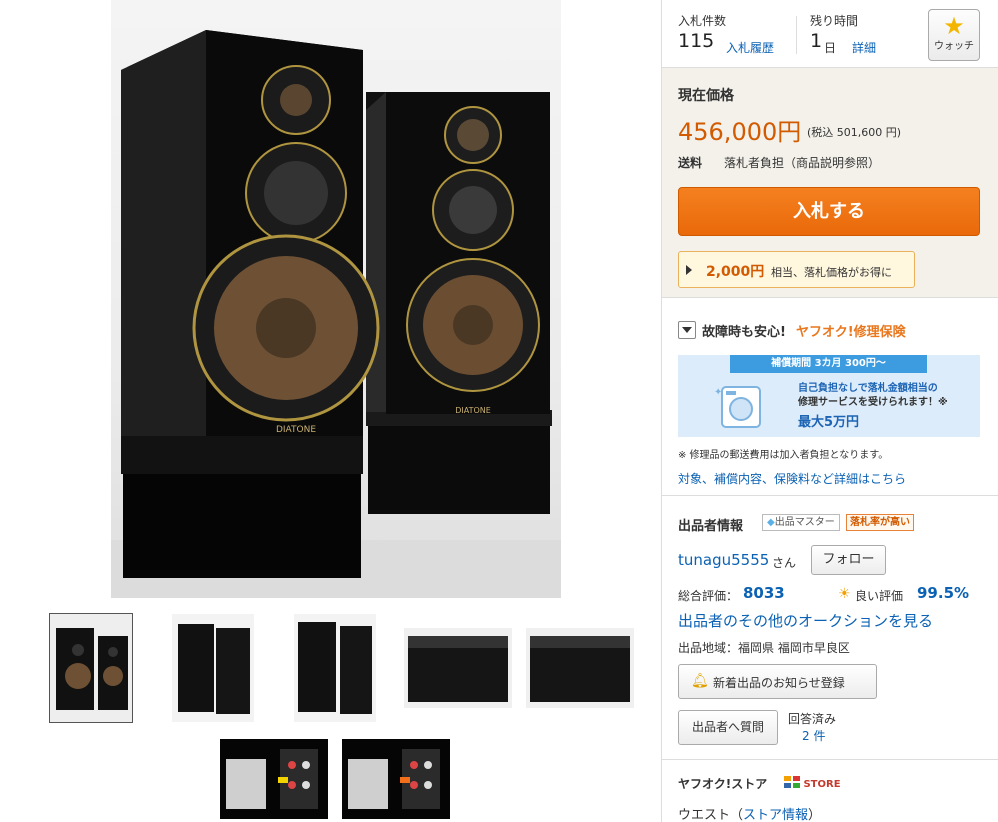 Image resolution: width=998 pixels, height=822 pixels. Describe the element at coordinates (792, 478) in the screenshot. I see `insurance-detail-link: 対象、補償内容、保険料など詳細はこちら` at that location.